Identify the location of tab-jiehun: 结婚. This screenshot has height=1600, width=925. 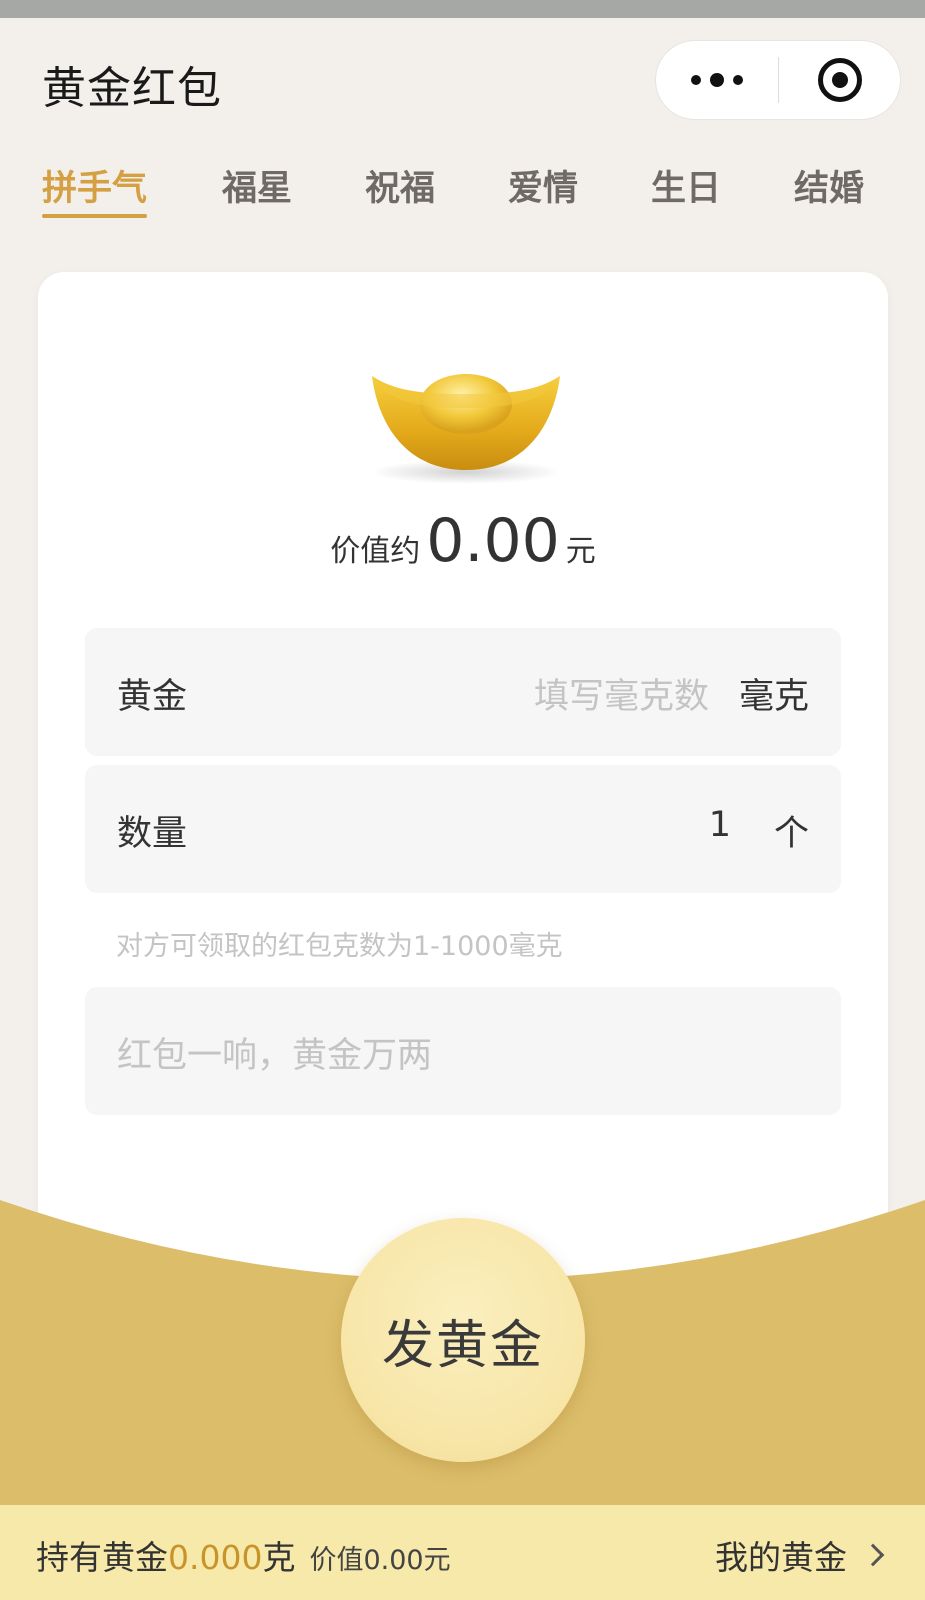
(829, 185).